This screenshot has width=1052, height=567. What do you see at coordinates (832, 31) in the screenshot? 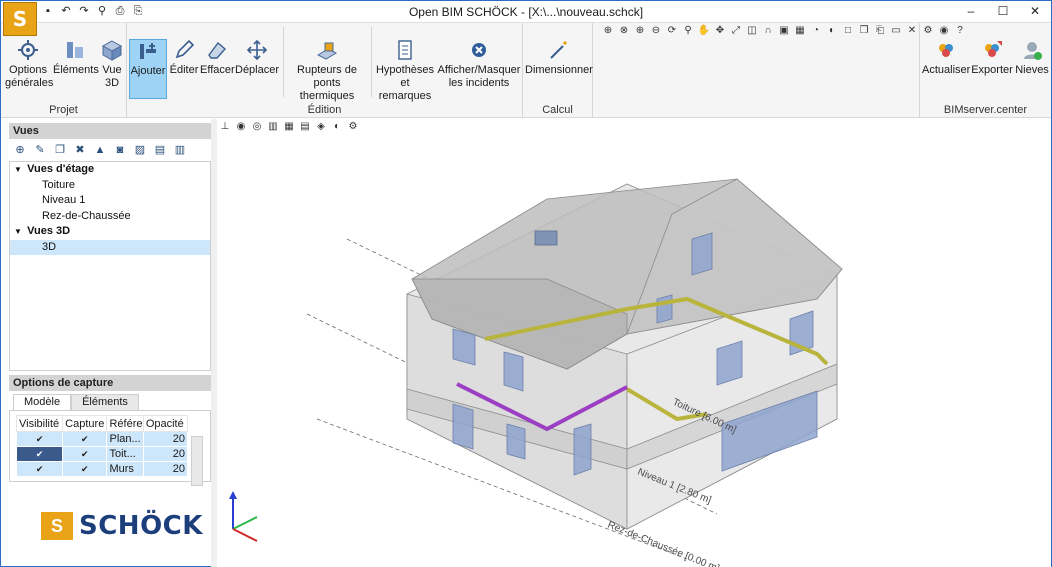
I see `orbit-icon: ◐` at bounding box center [832, 31].